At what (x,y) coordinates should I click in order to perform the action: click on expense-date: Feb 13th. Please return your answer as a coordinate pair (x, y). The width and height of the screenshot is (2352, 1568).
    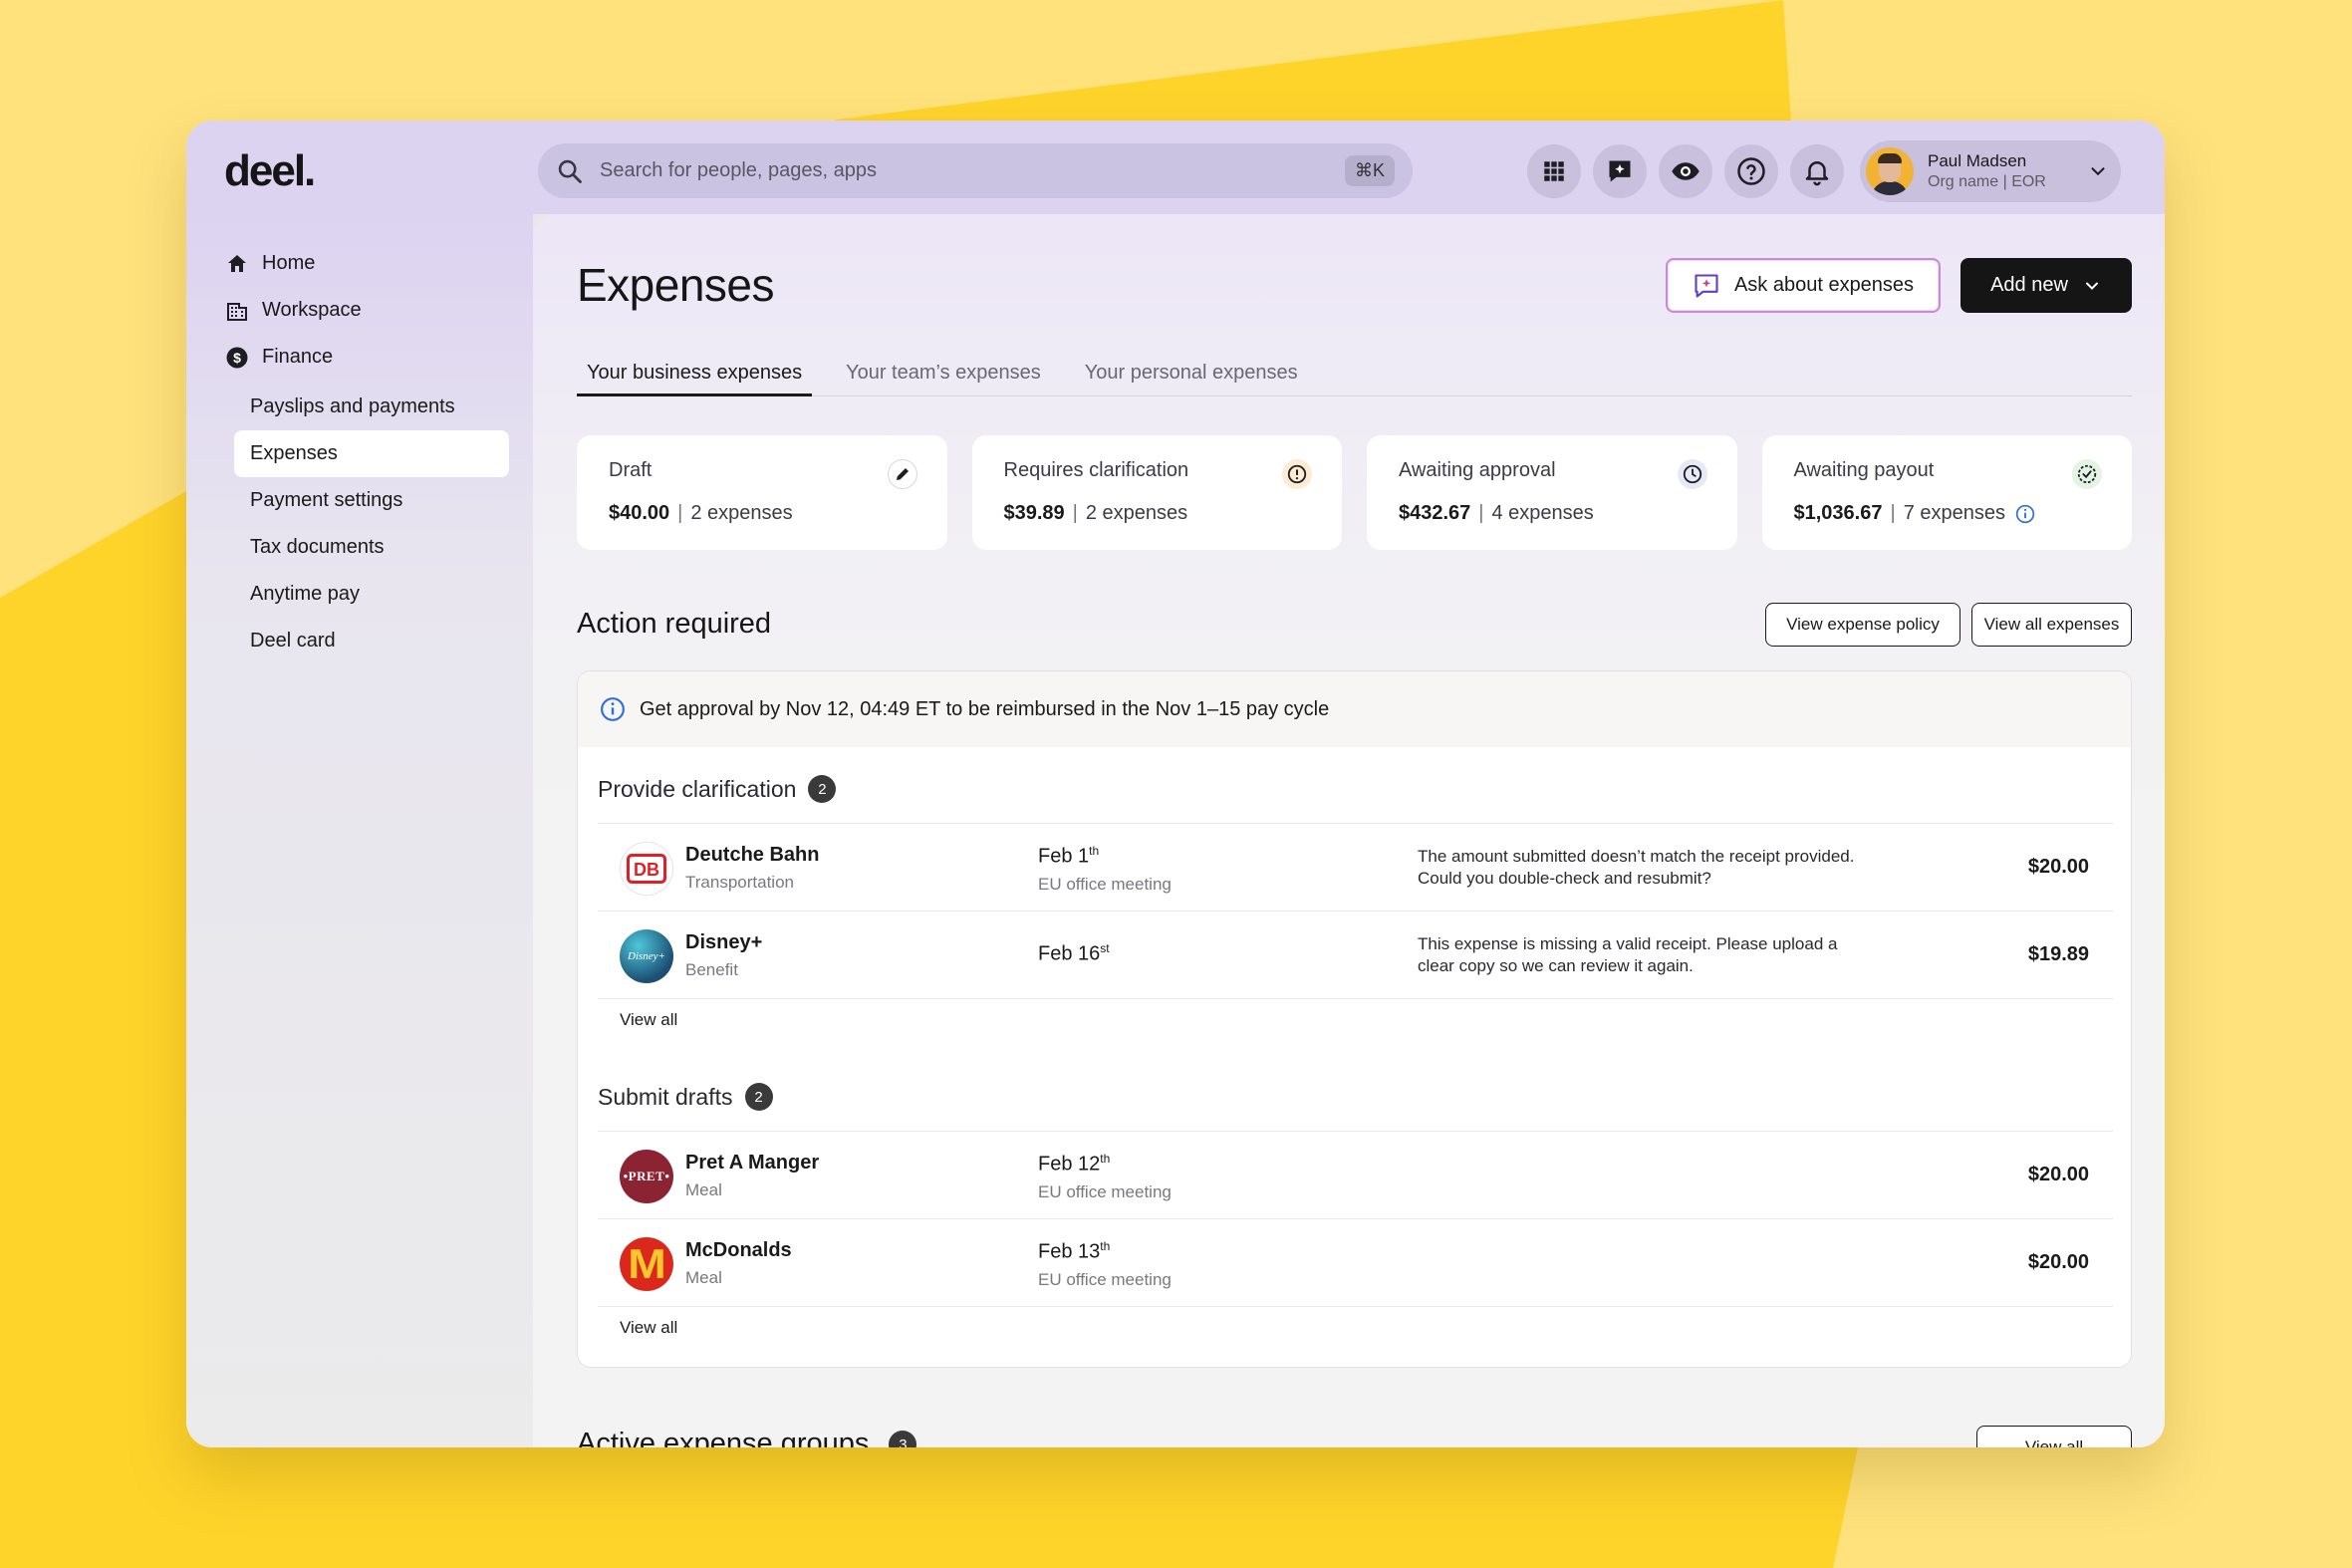
    Looking at the image, I should click on (1074, 1251).